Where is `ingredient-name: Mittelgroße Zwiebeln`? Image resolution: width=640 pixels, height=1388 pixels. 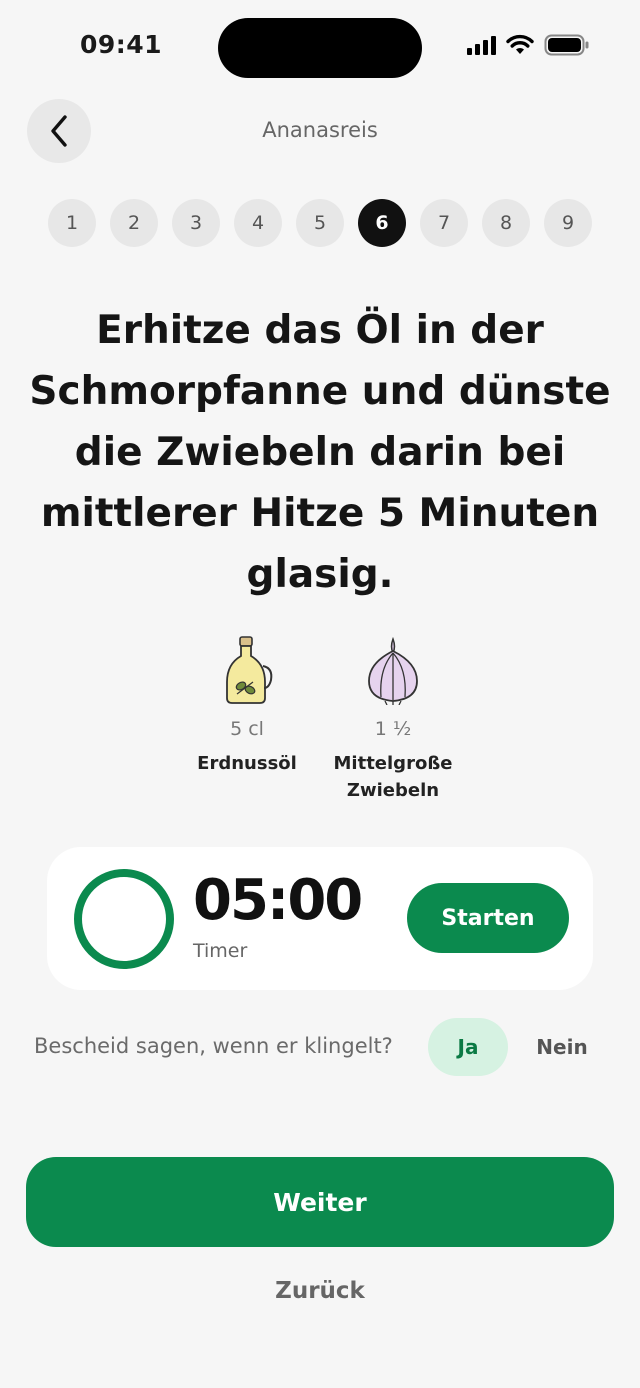 ingredient-name: Mittelgroße Zwiebeln is located at coordinates (393, 777).